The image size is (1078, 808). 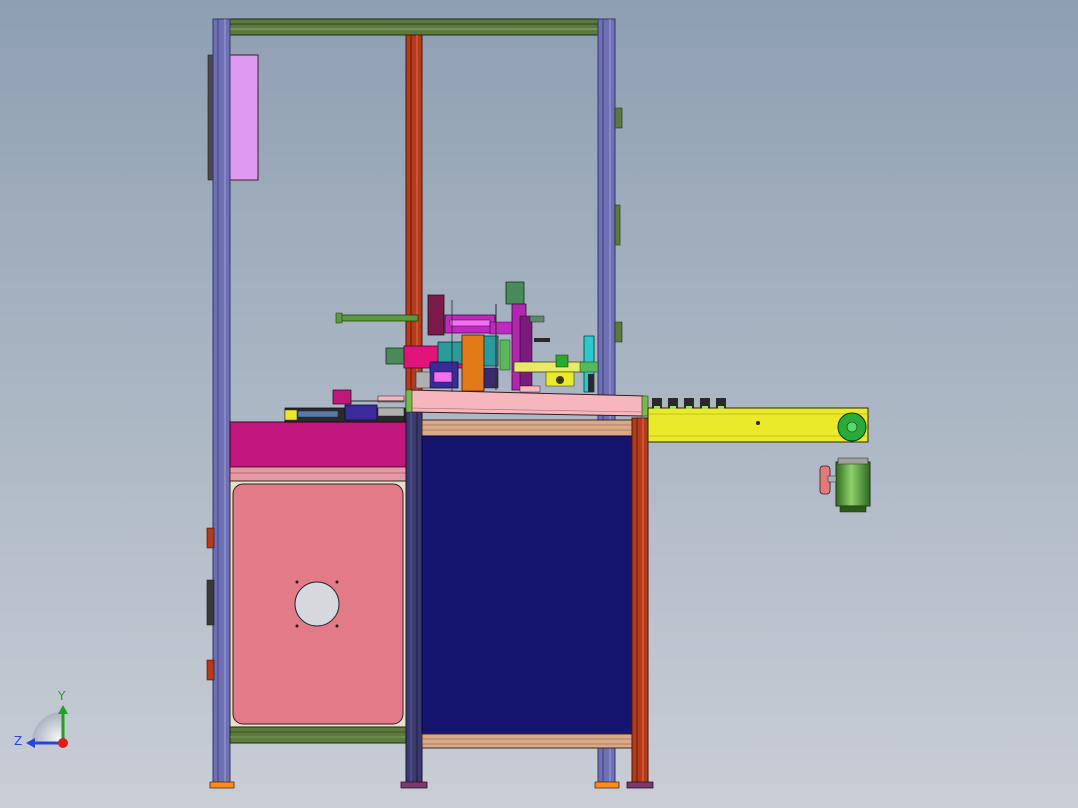 I want to click on cabinet-port-hole, so click(x=317, y=604).